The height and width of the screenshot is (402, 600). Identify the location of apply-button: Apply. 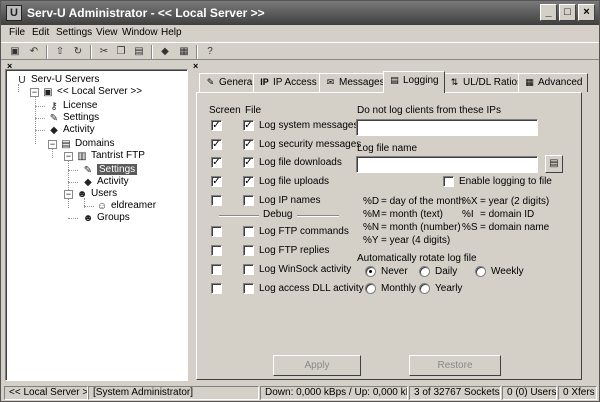
(317, 365).